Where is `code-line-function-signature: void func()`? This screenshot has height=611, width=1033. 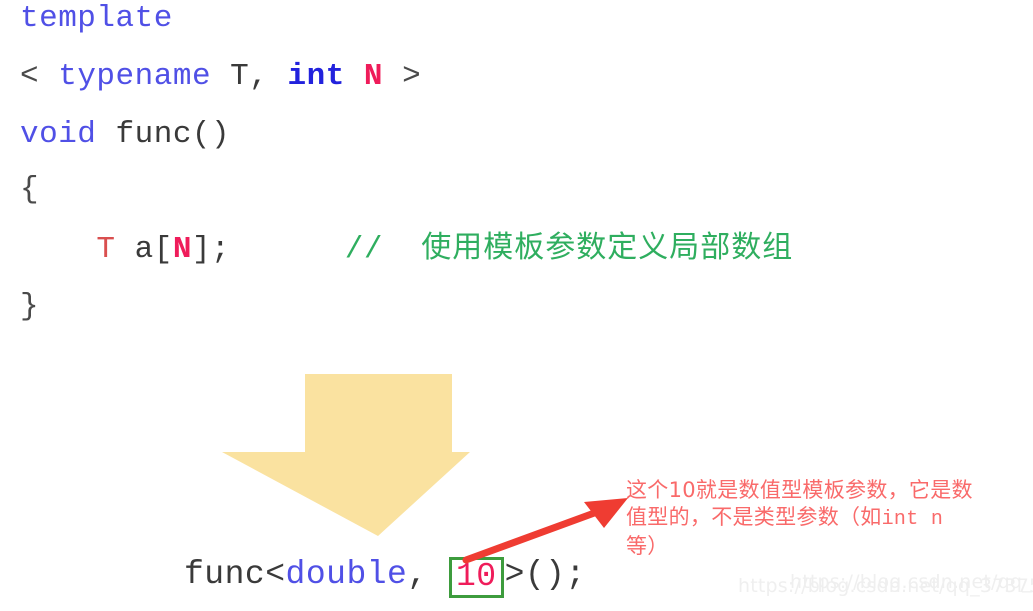 code-line-function-signature: void func() is located at coordinates (125, 135).